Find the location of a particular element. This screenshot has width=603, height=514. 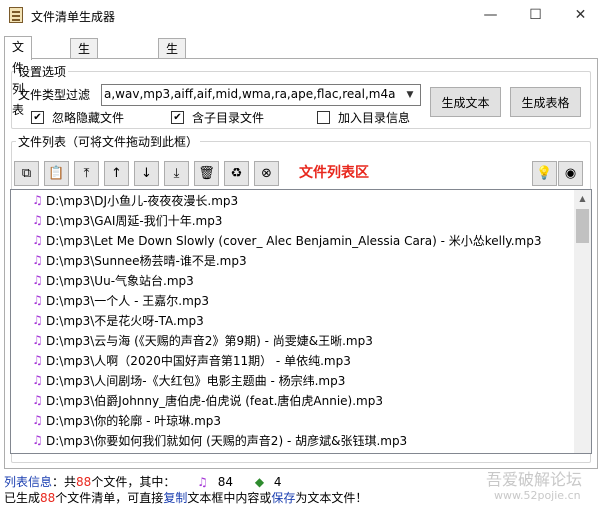

title-bar: 文件清单生成器 — ☐ ✕ is located at coordinates (301, 15).